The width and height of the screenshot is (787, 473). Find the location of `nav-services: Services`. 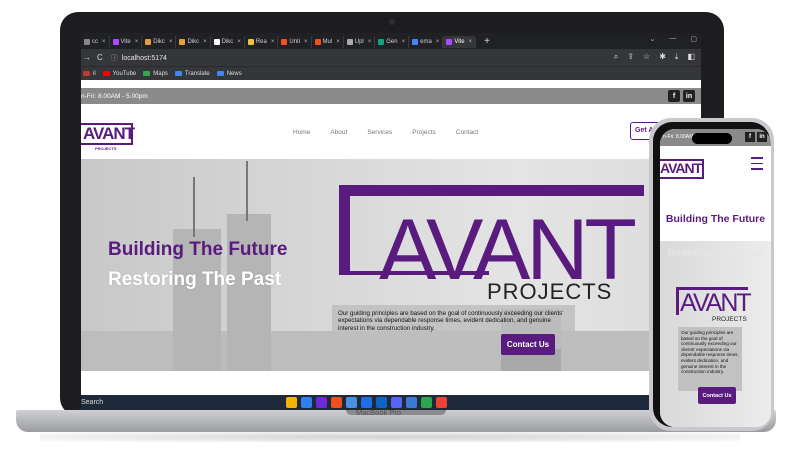

nav-services: Services is located at coordinates (379, 132).